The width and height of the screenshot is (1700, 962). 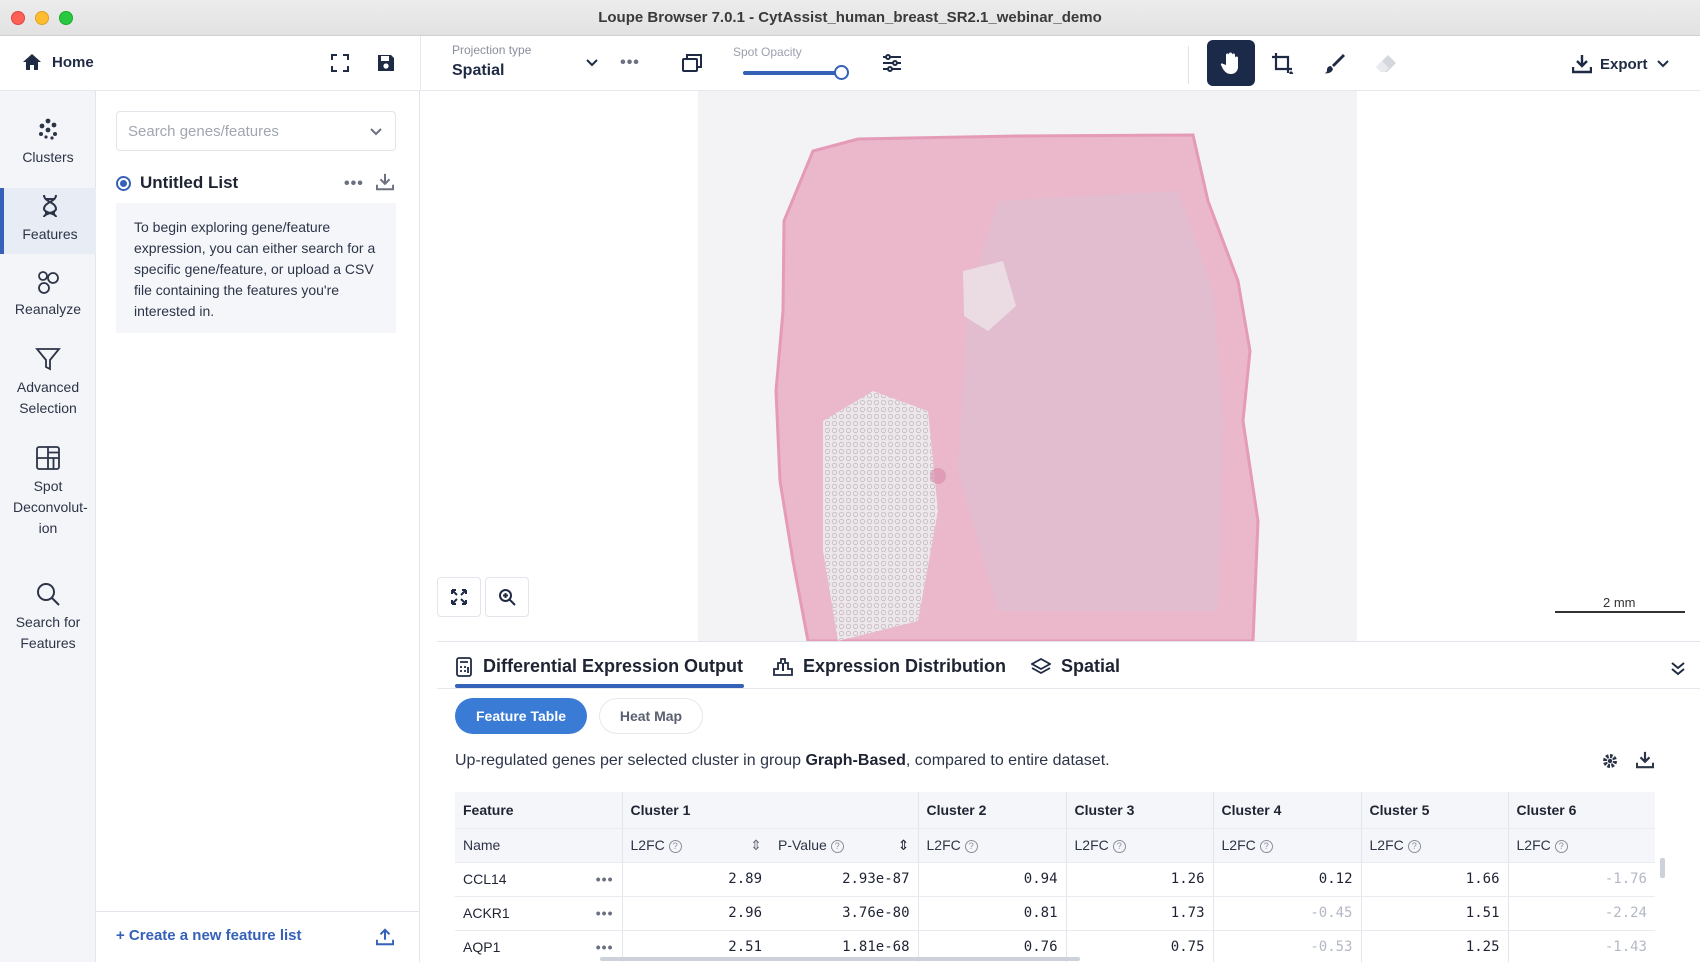 I want to click on home-icon, so click(x=32, y=62).